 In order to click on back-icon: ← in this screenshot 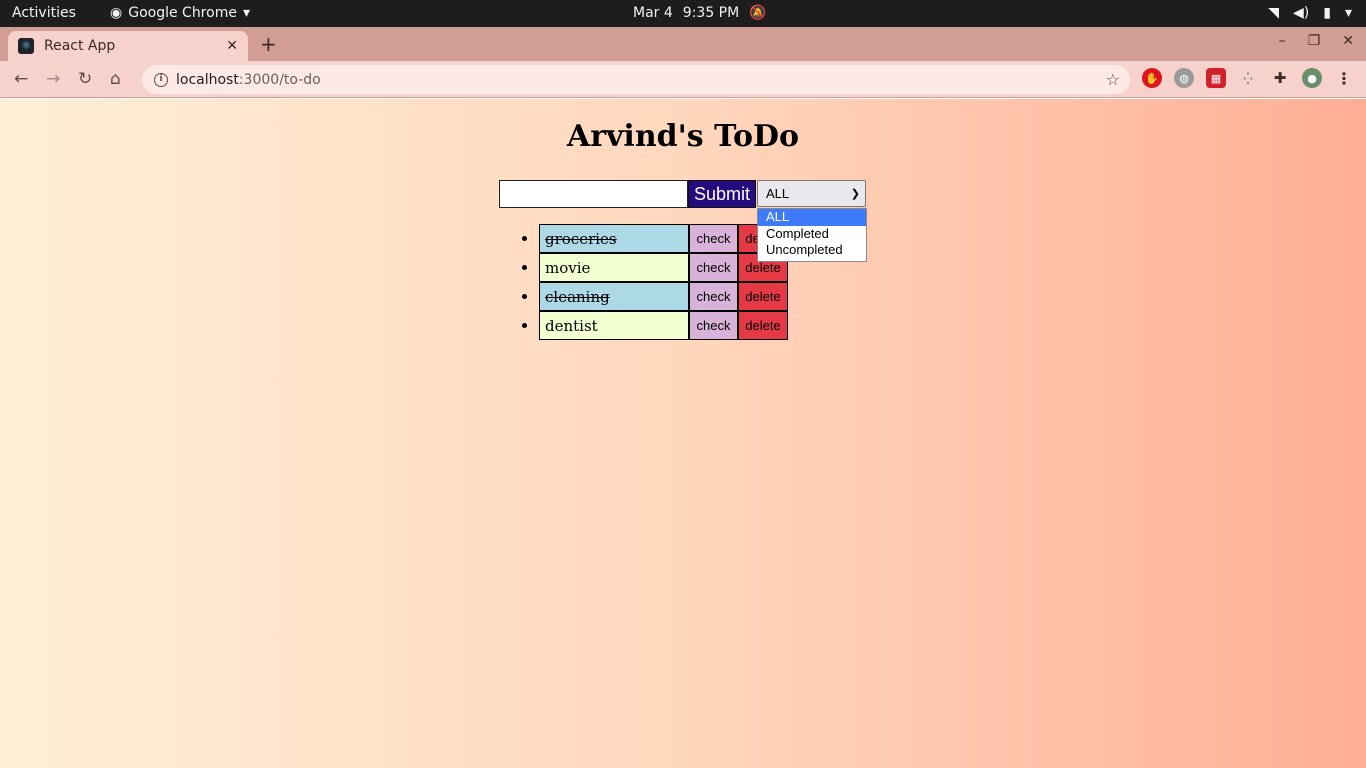, I will do `click(21, 79)`.